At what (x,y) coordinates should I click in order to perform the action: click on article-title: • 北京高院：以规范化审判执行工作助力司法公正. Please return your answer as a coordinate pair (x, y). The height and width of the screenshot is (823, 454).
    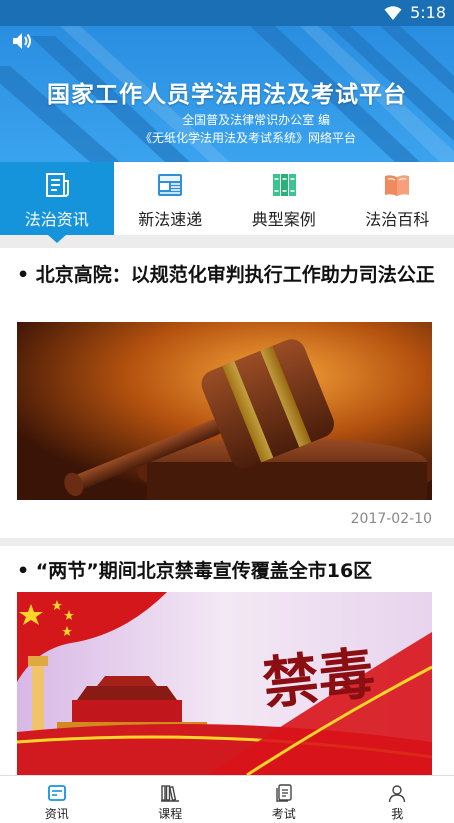
    Looking at the image, I should click on (229, 275).